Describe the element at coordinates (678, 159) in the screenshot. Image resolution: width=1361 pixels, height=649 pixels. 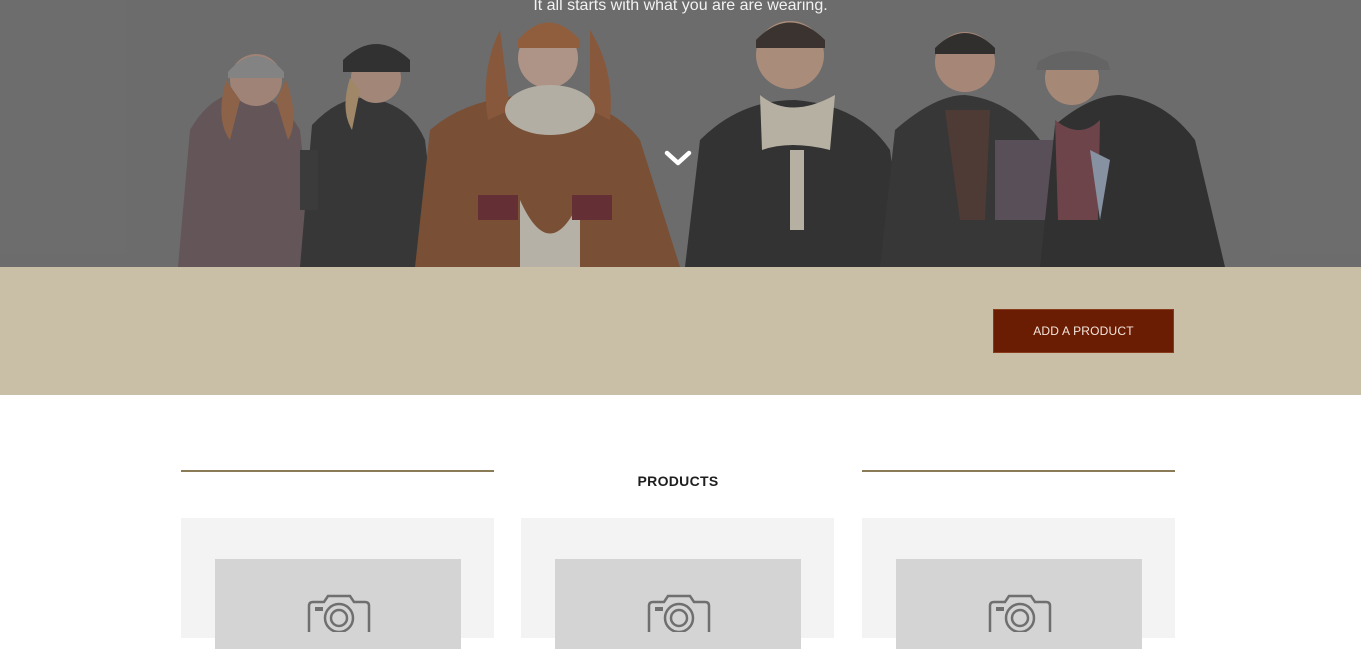
I see `chevron-down-icon` at that location.